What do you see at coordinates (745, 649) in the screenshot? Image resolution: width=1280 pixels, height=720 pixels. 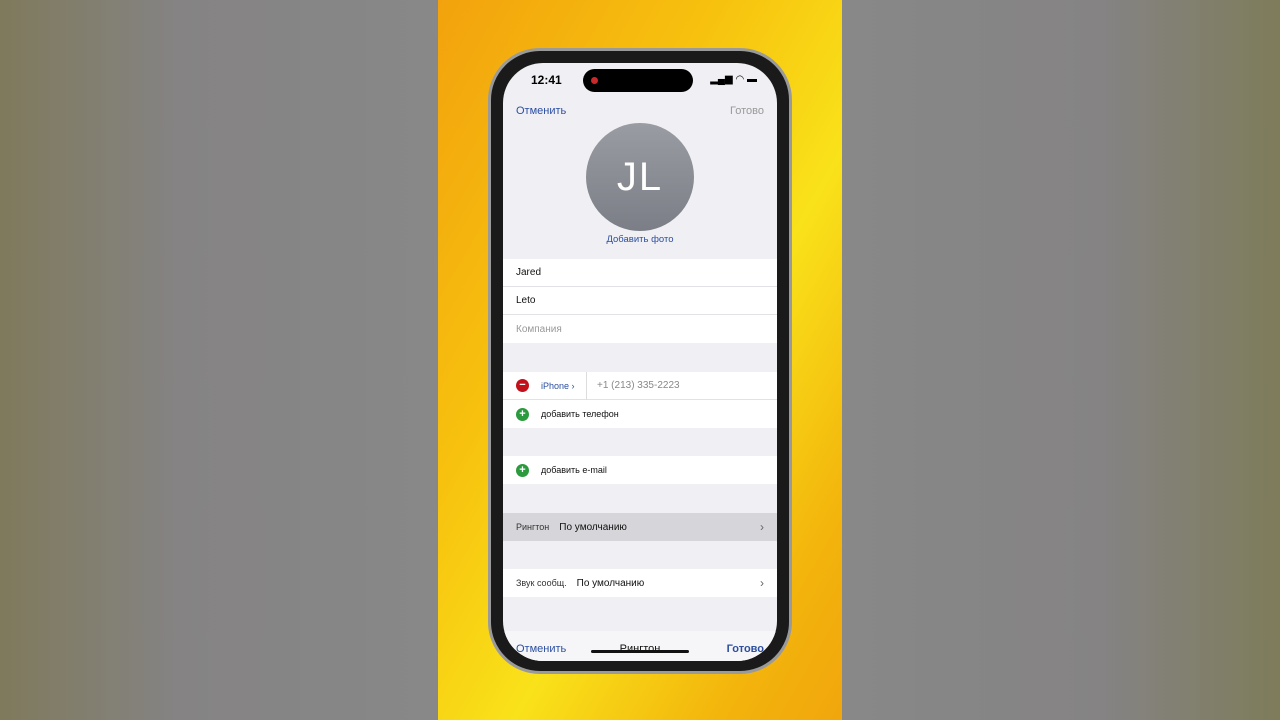 I see `bottom-done-button: Готово` at bounding box center [745, 649].